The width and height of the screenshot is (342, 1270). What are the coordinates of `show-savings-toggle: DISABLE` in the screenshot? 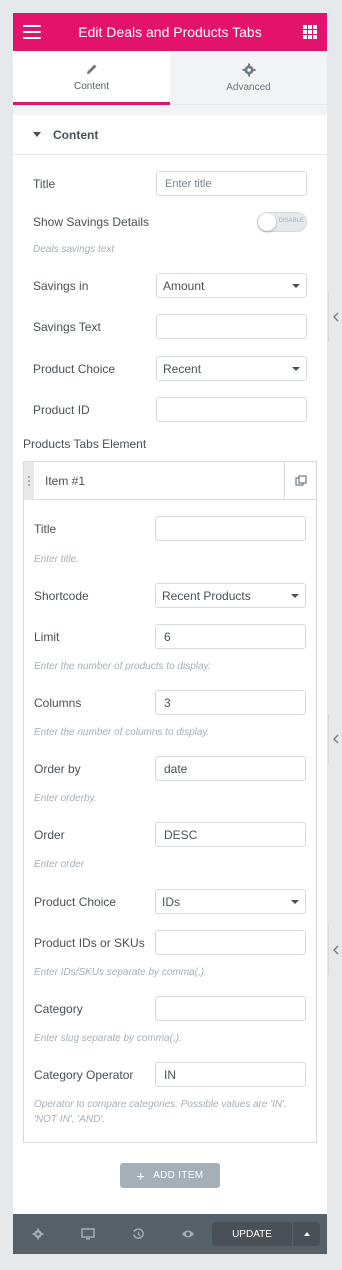 It's located at (282, 222).